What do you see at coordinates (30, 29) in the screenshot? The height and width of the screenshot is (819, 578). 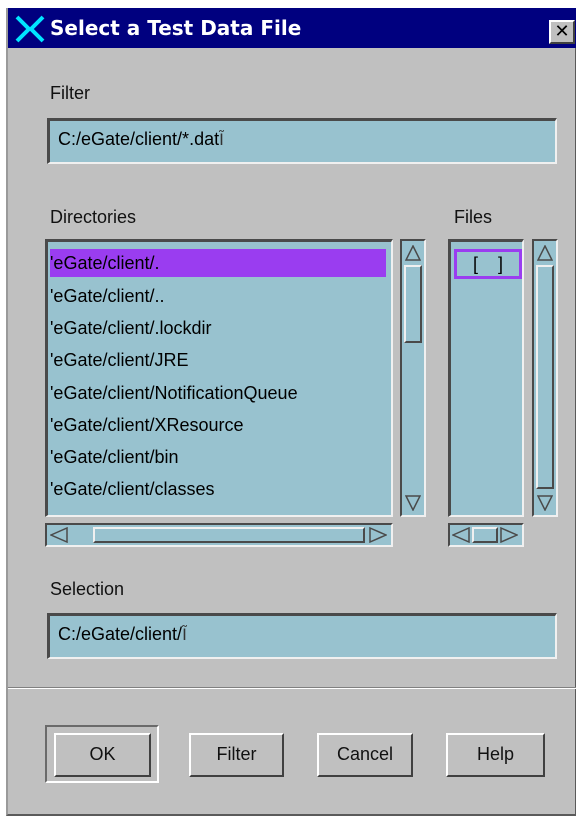 I see `x-logo-icon` at bounding box center [30, 29].